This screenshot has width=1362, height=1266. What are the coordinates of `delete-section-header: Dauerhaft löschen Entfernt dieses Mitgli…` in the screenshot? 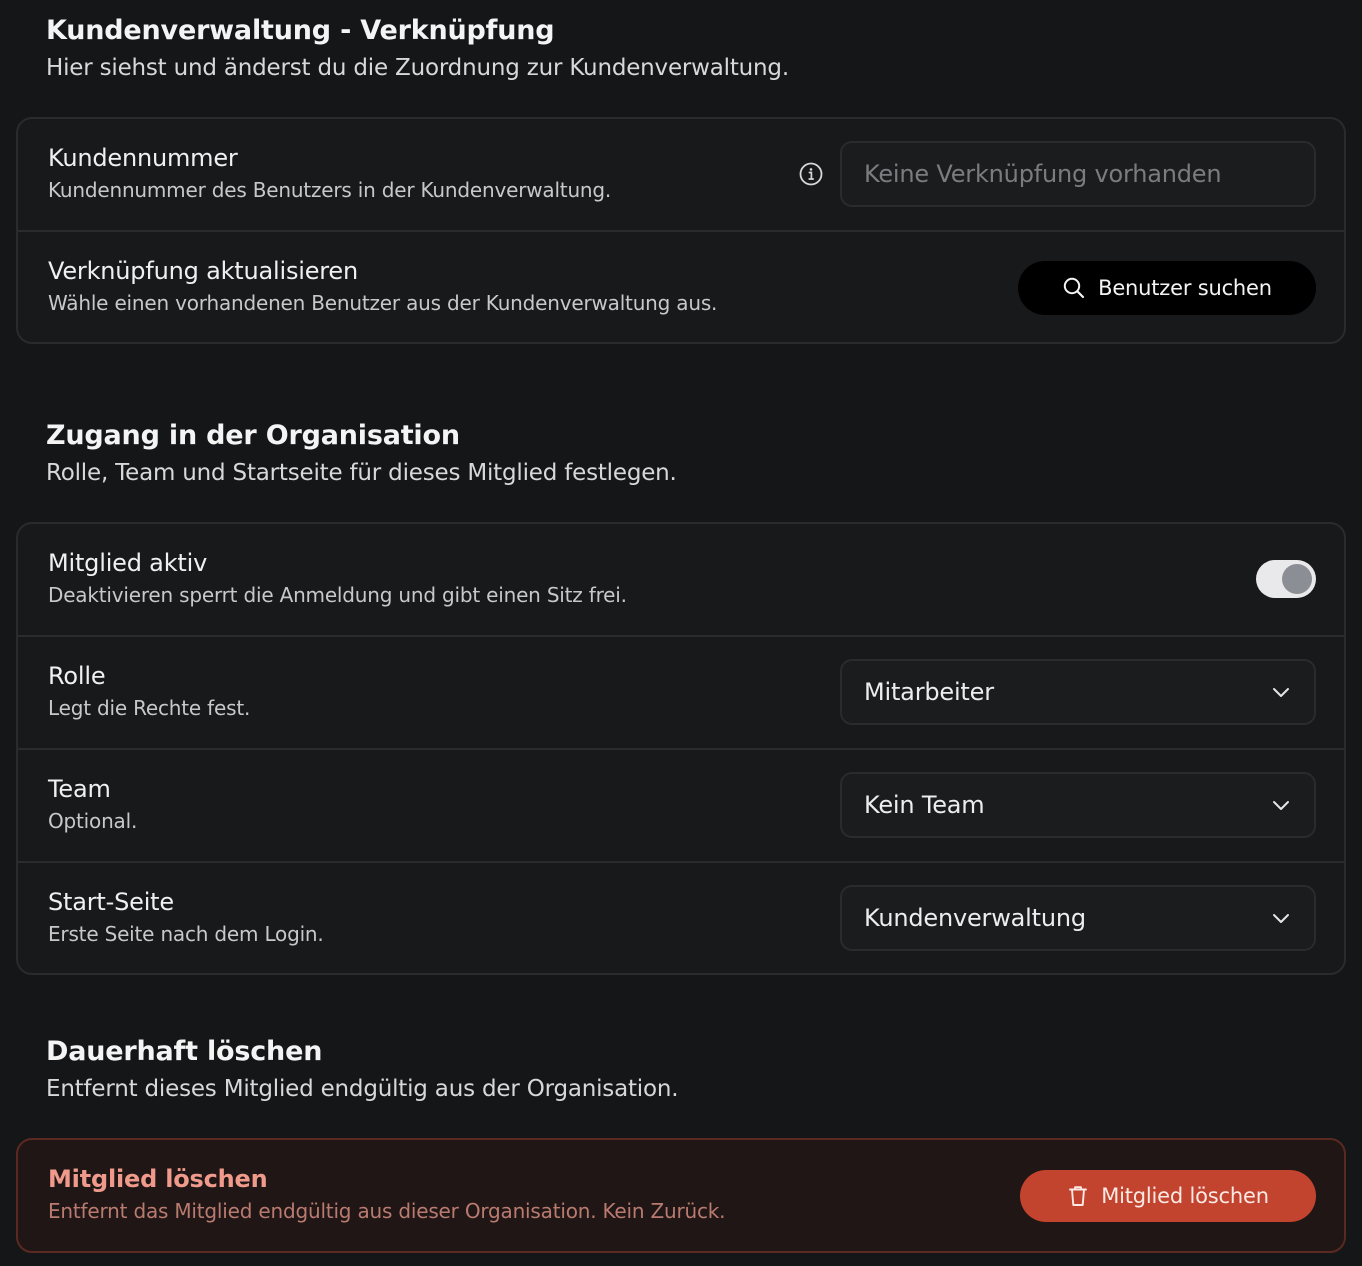 It's located at (362, 1070).